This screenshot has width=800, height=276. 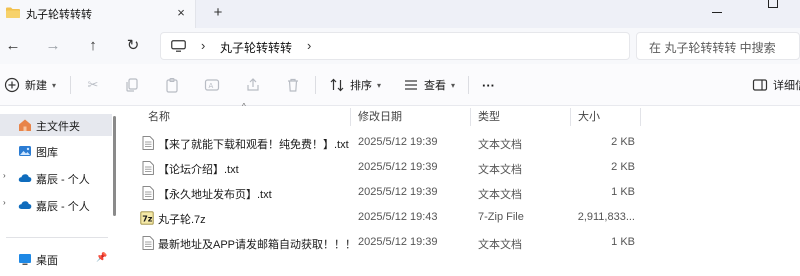 What do you see at coordinates (13, 46) in the screenshot?
I see `back-icon: ←` at bounding box center [13, 46].